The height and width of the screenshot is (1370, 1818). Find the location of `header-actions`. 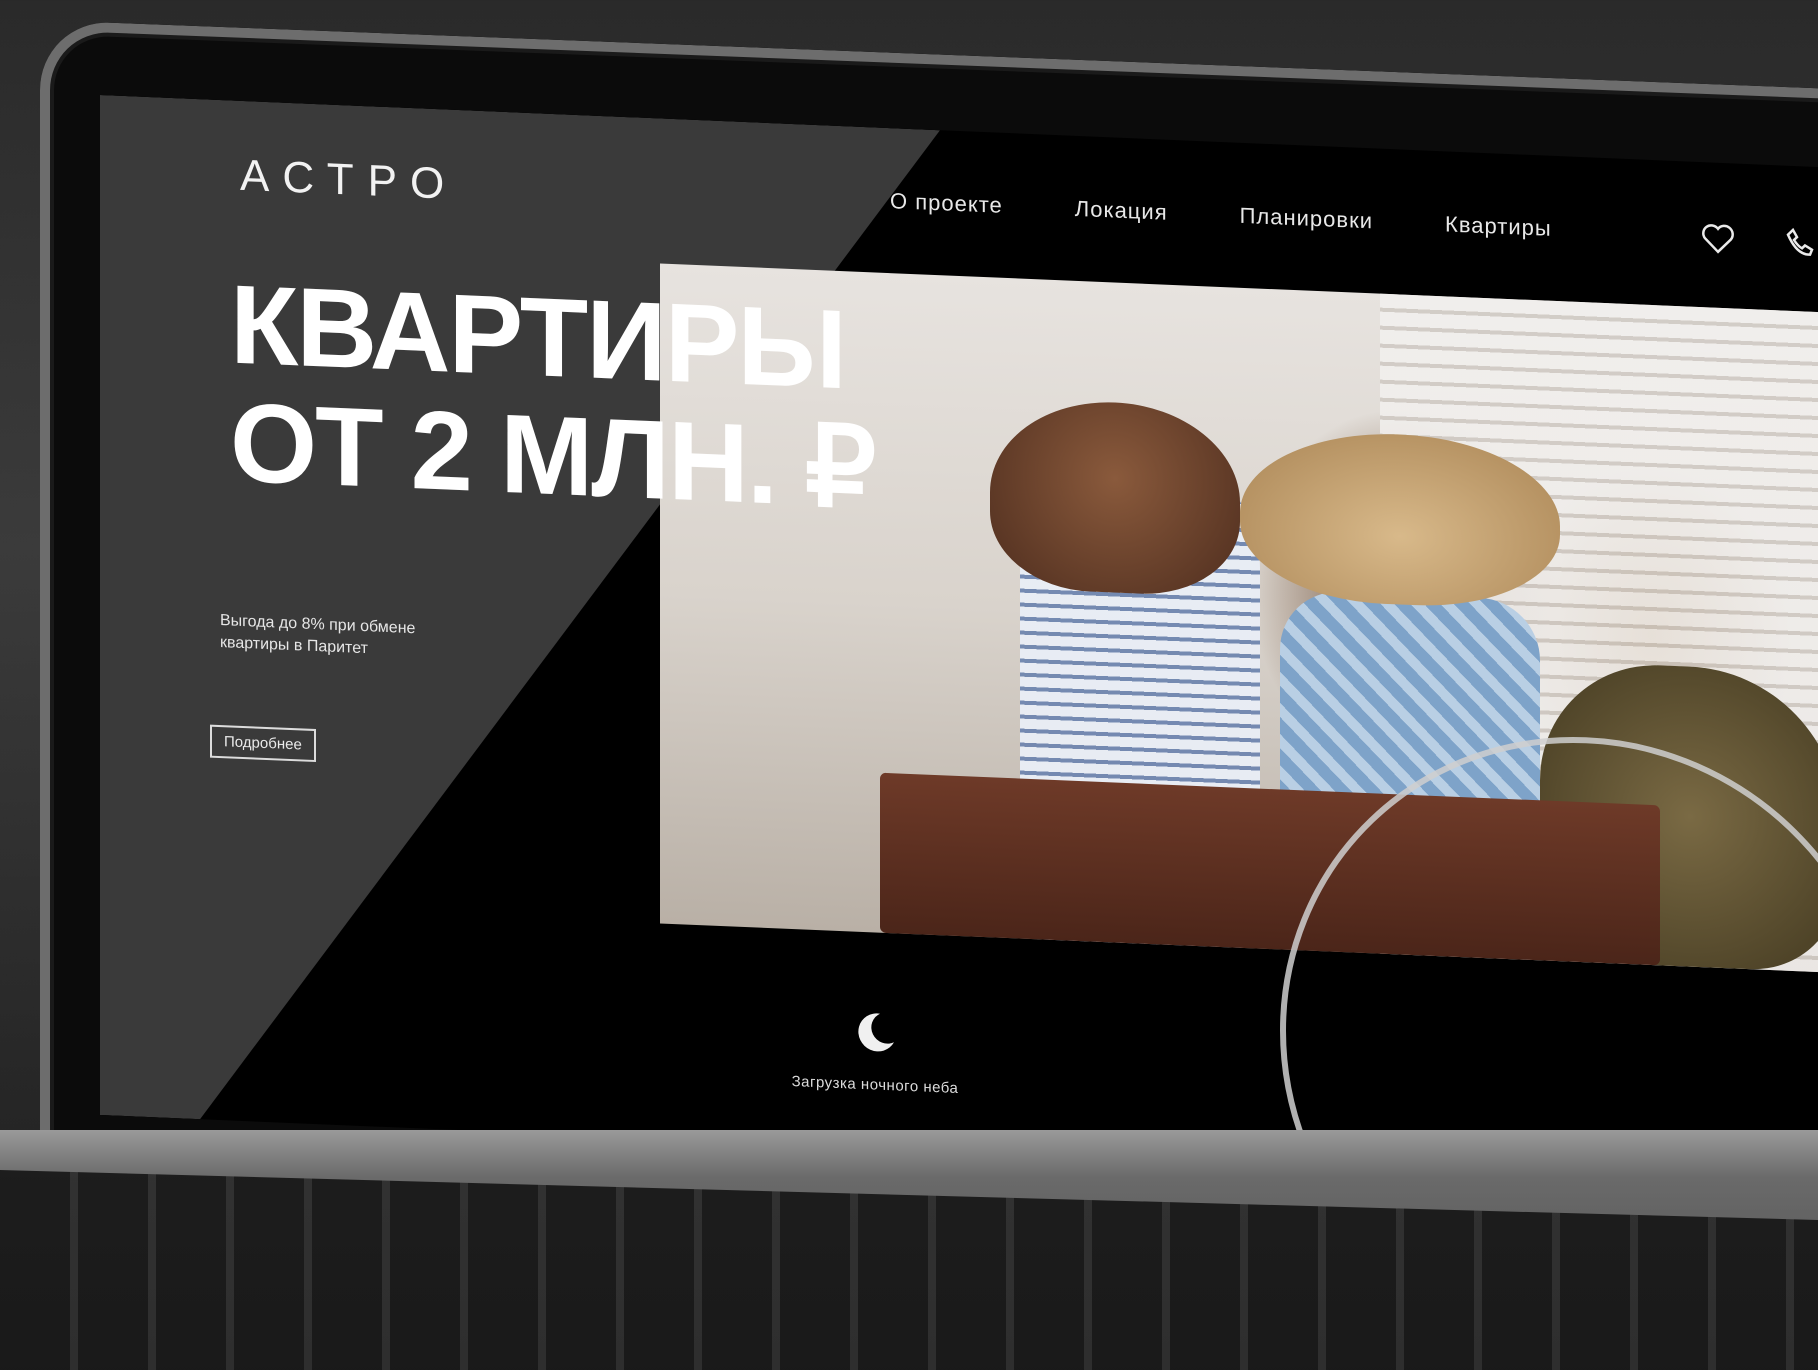

header-actions is located at coordinates (1759, 240).